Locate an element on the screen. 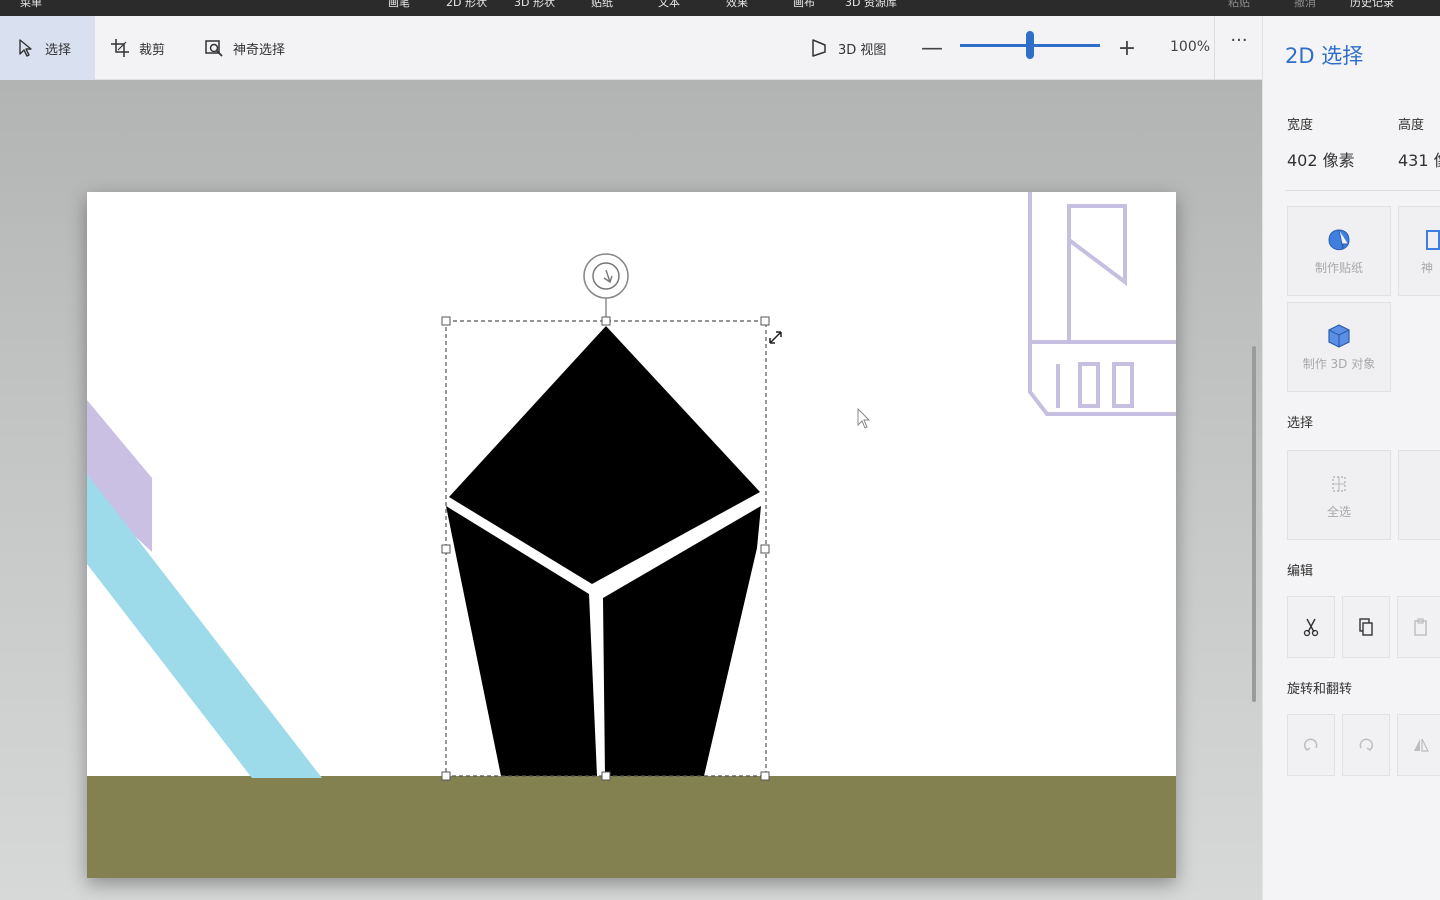 The width and height of the screenshot is (1440, 900). rotate-right-icon is located at coordinates (1366, 744).